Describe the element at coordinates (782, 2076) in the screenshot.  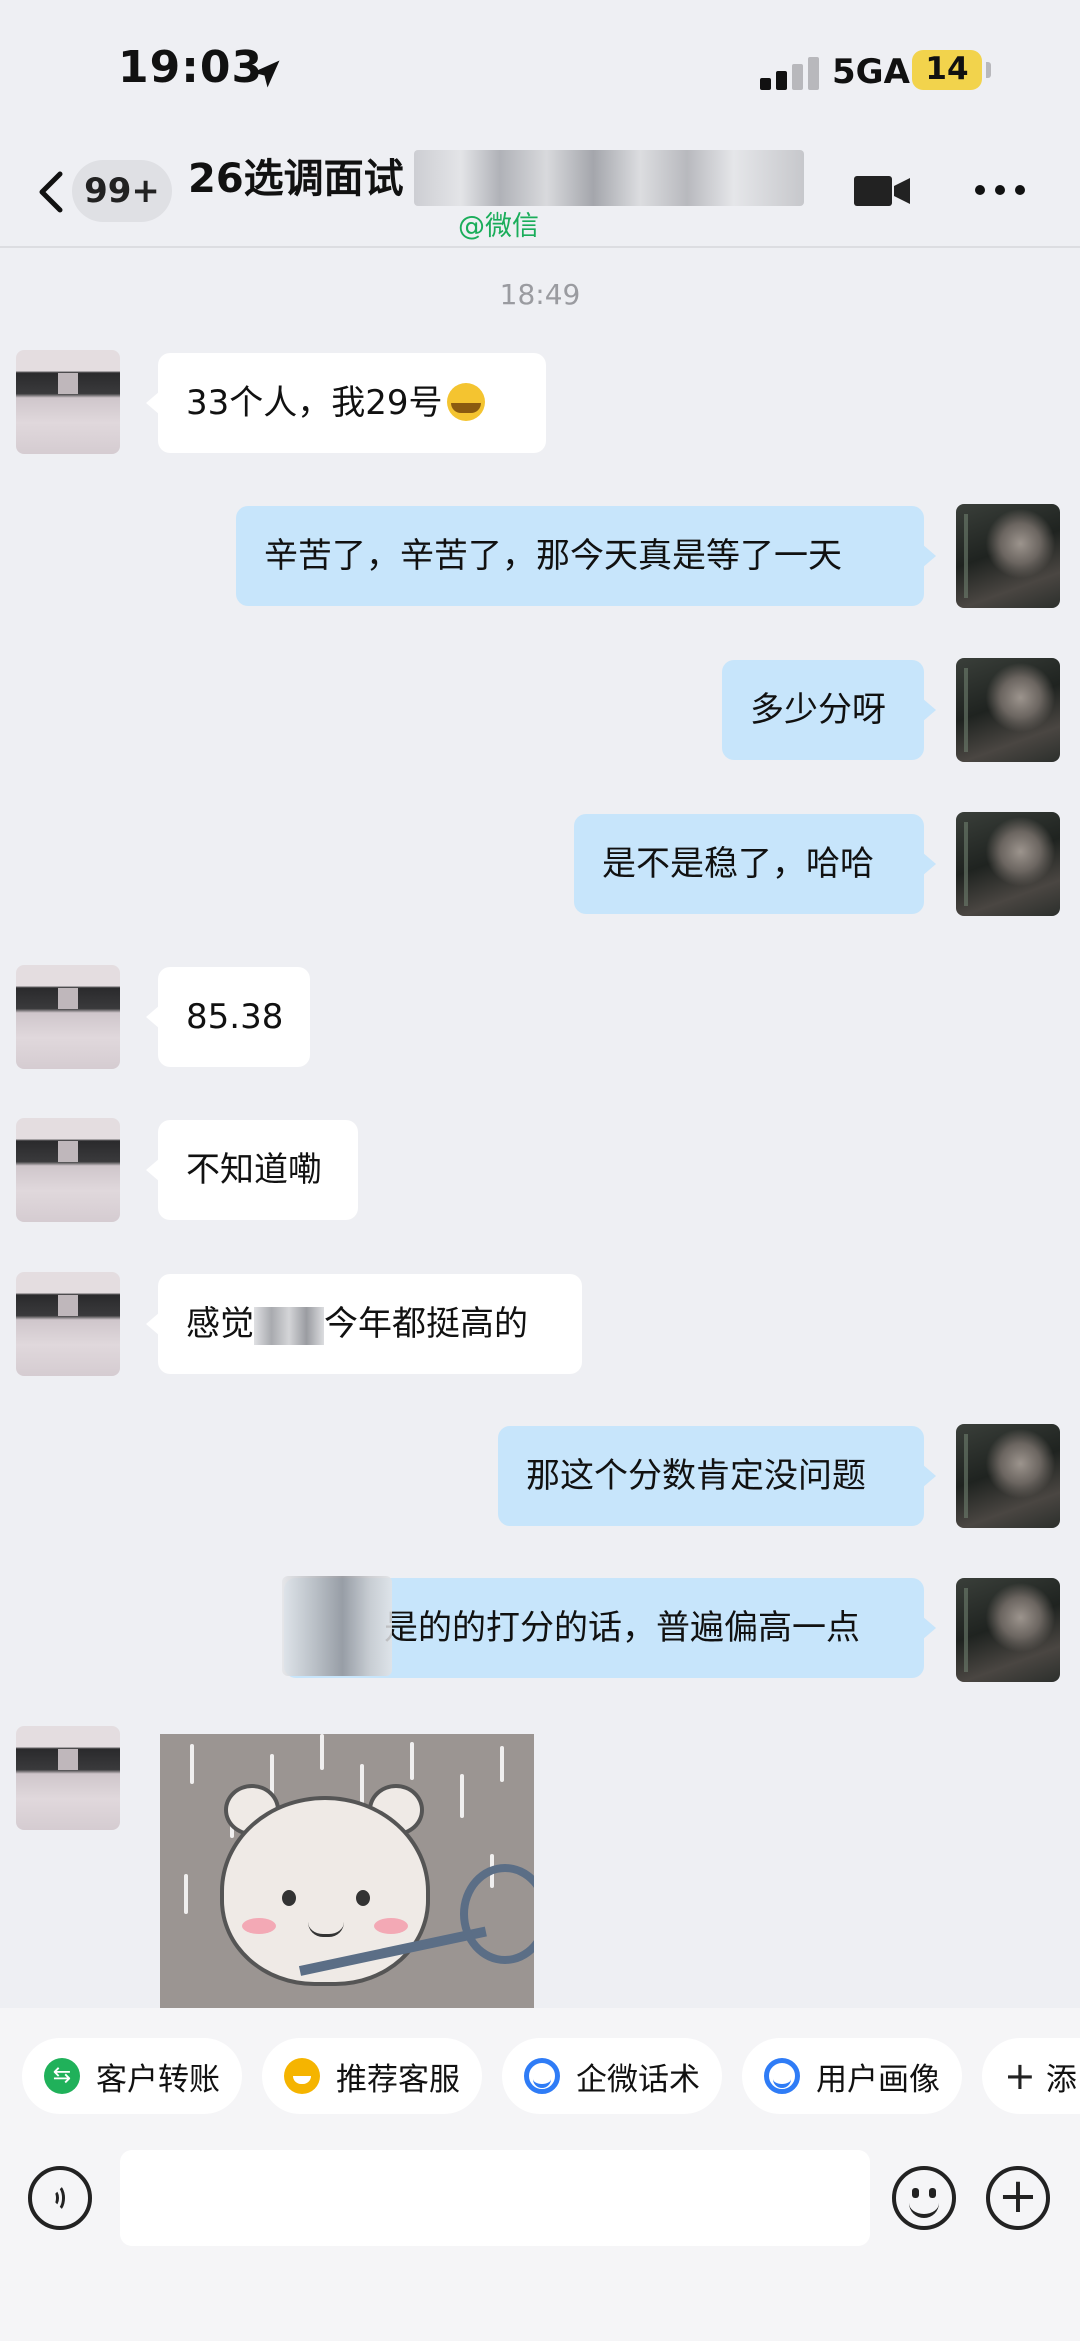
I see `profile-icon` at that location.